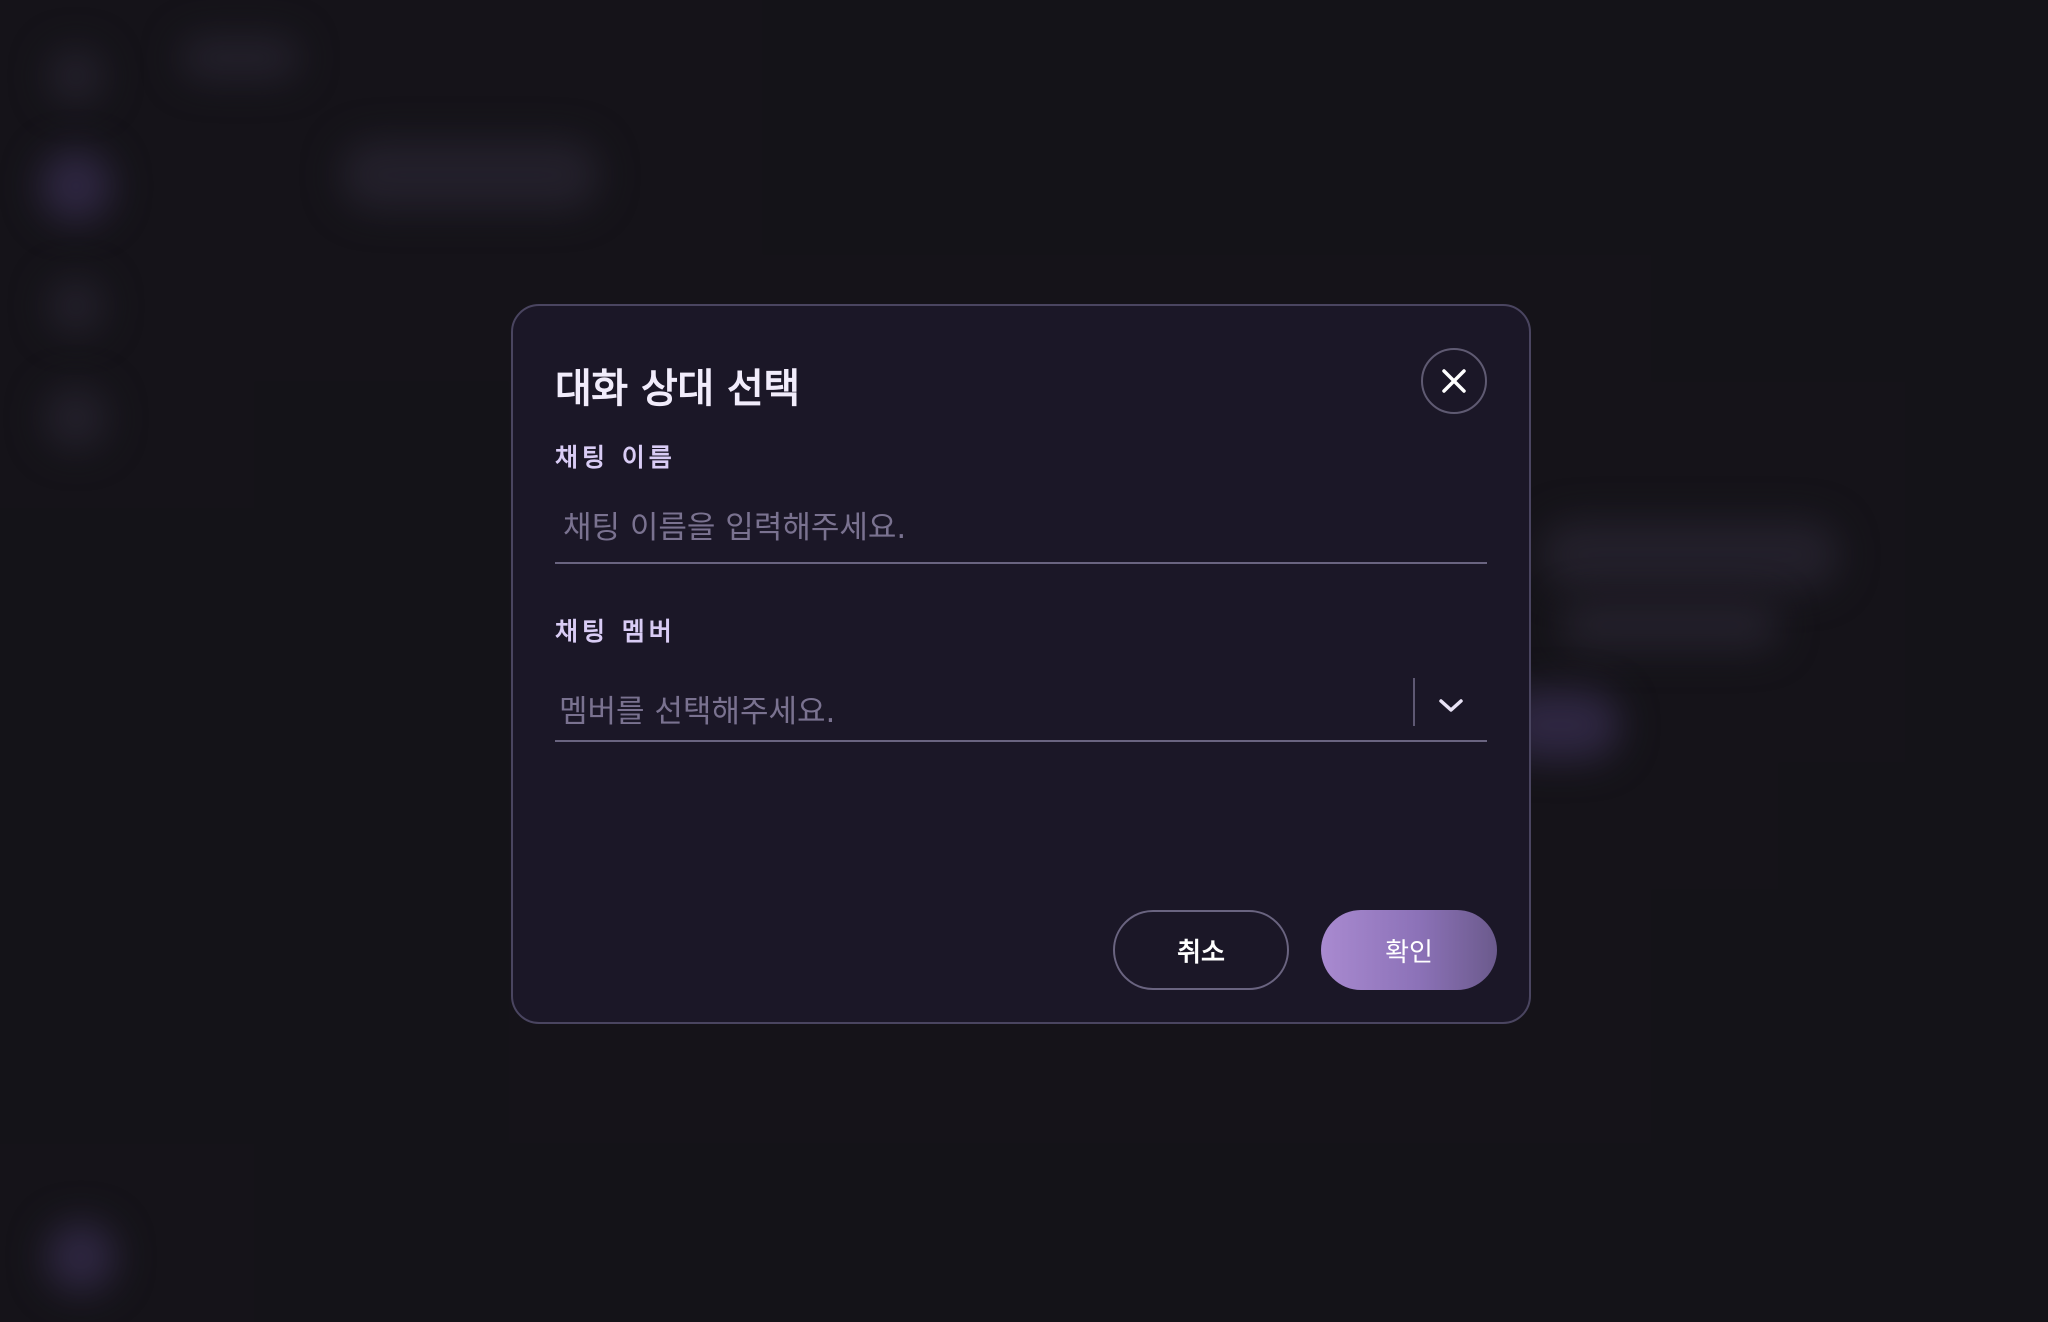 This screenshot has width=2048, height=1322. Describe the element at coordinates (1409, 950) in the screenshot. I see `confirm-button: 확인` at that location.